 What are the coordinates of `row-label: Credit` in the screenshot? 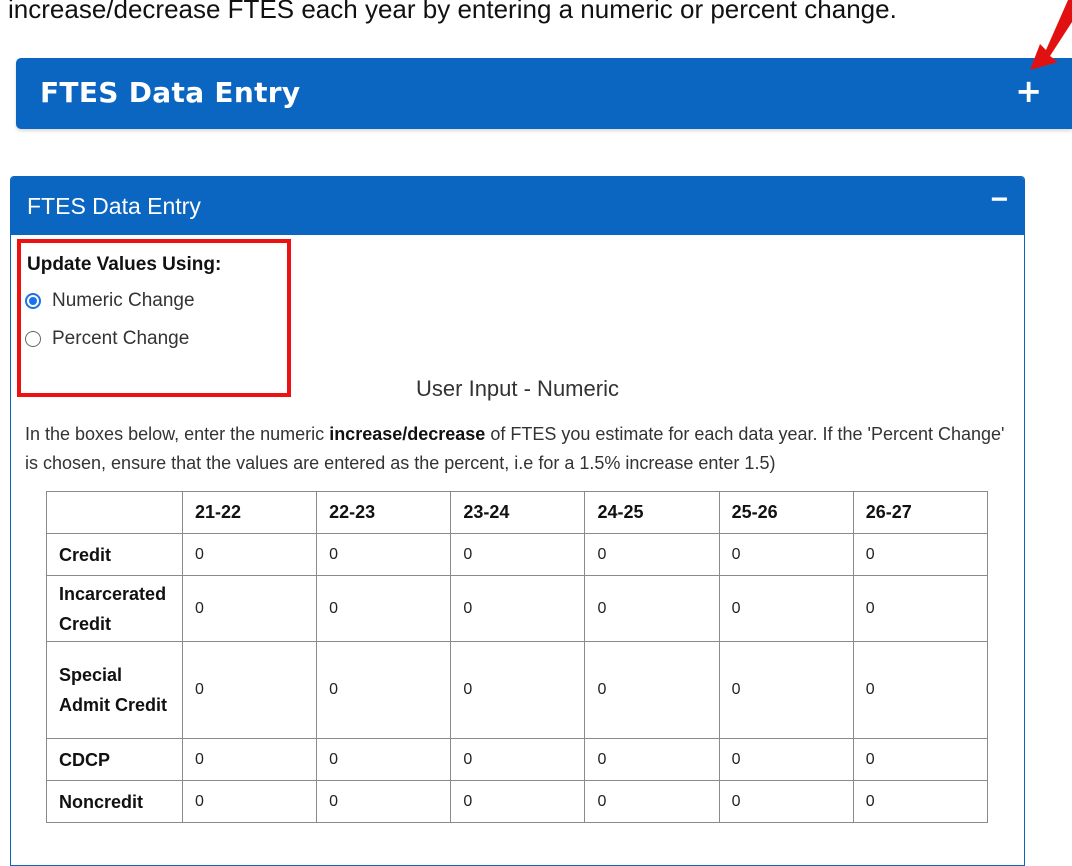 It's located at (114, 554).